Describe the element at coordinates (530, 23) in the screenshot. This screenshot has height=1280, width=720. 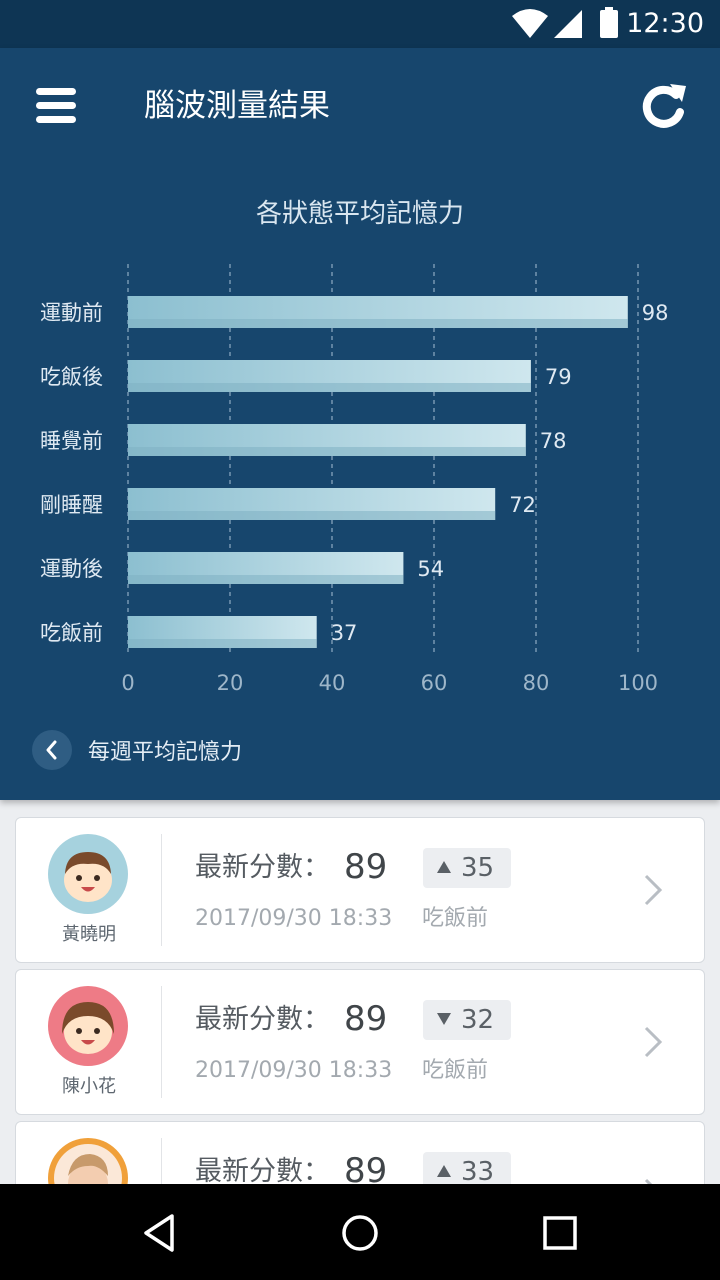
I see `wifi-icon` at that location.